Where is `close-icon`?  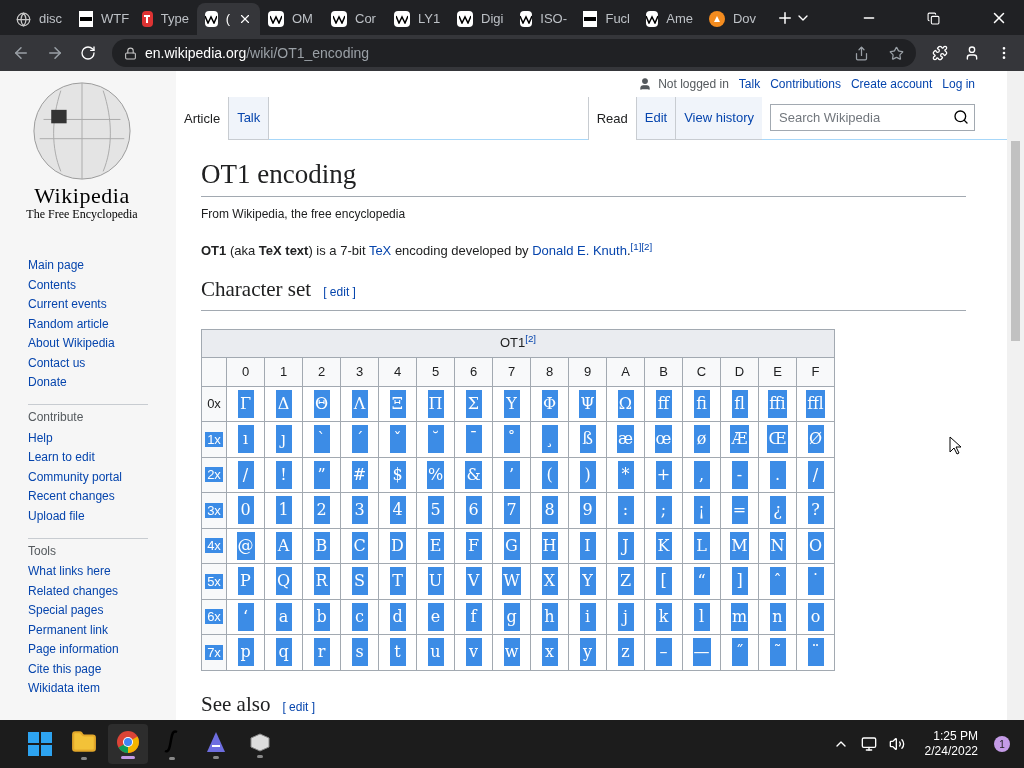
close-icon is located at coordinates (245, 19).